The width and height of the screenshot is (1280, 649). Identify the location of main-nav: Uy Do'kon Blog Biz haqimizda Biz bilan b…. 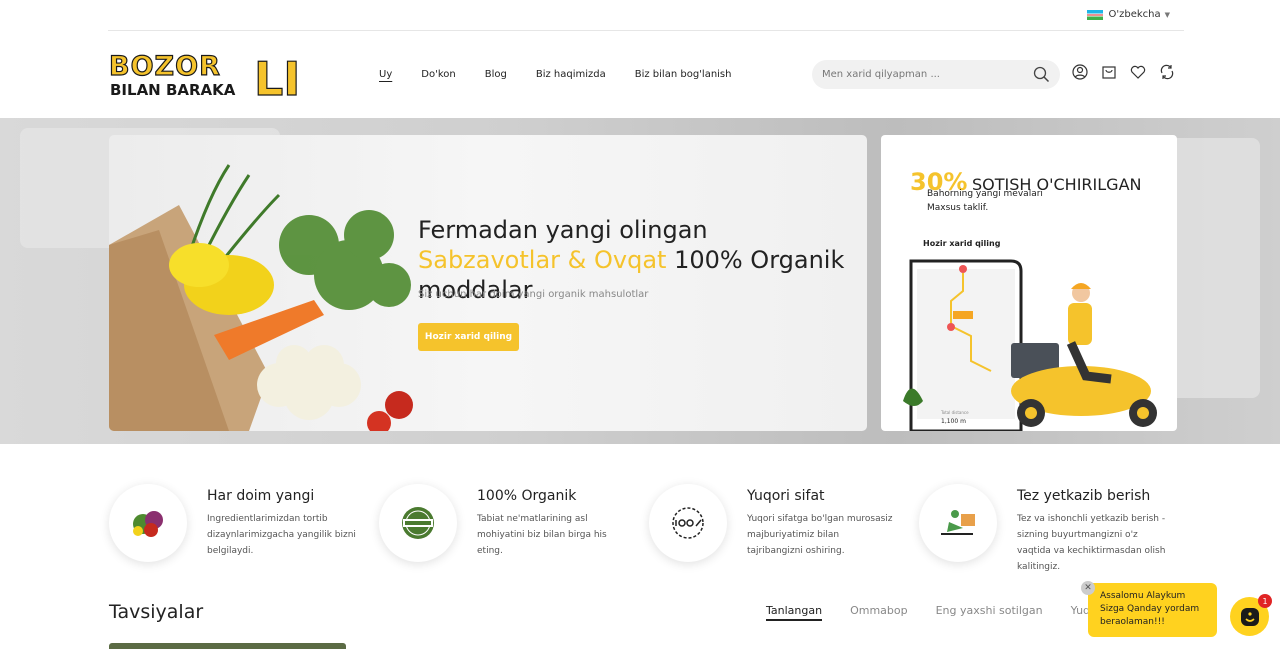
(569, 74).